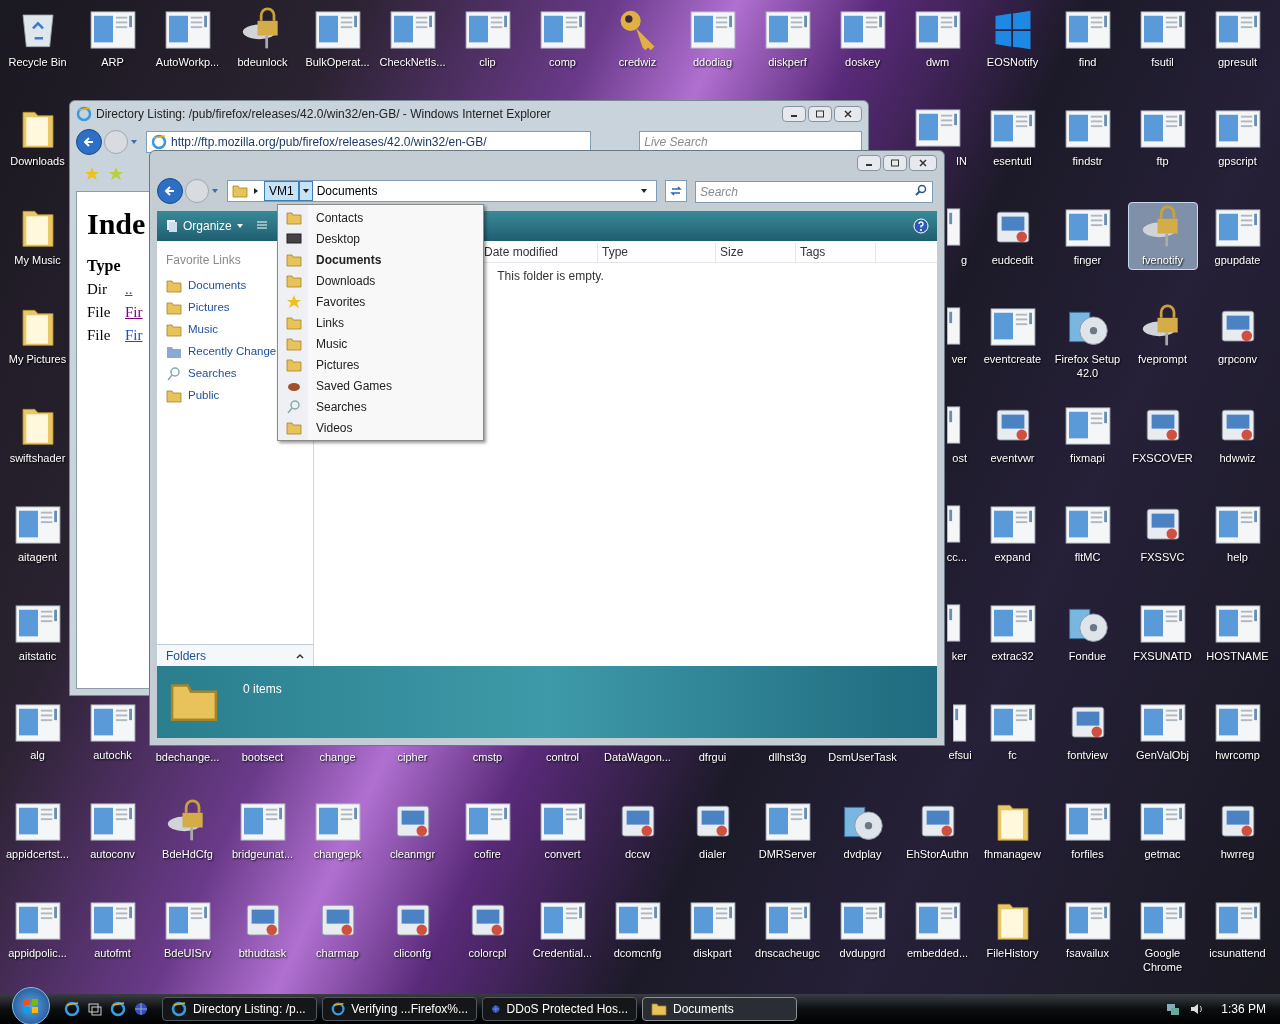 The width and height of the screenshot is (1280, 1024). Describe the element at coordinates (1087, 929) in the screenshot. I see `desktop-icon: fsavailux` at that location.